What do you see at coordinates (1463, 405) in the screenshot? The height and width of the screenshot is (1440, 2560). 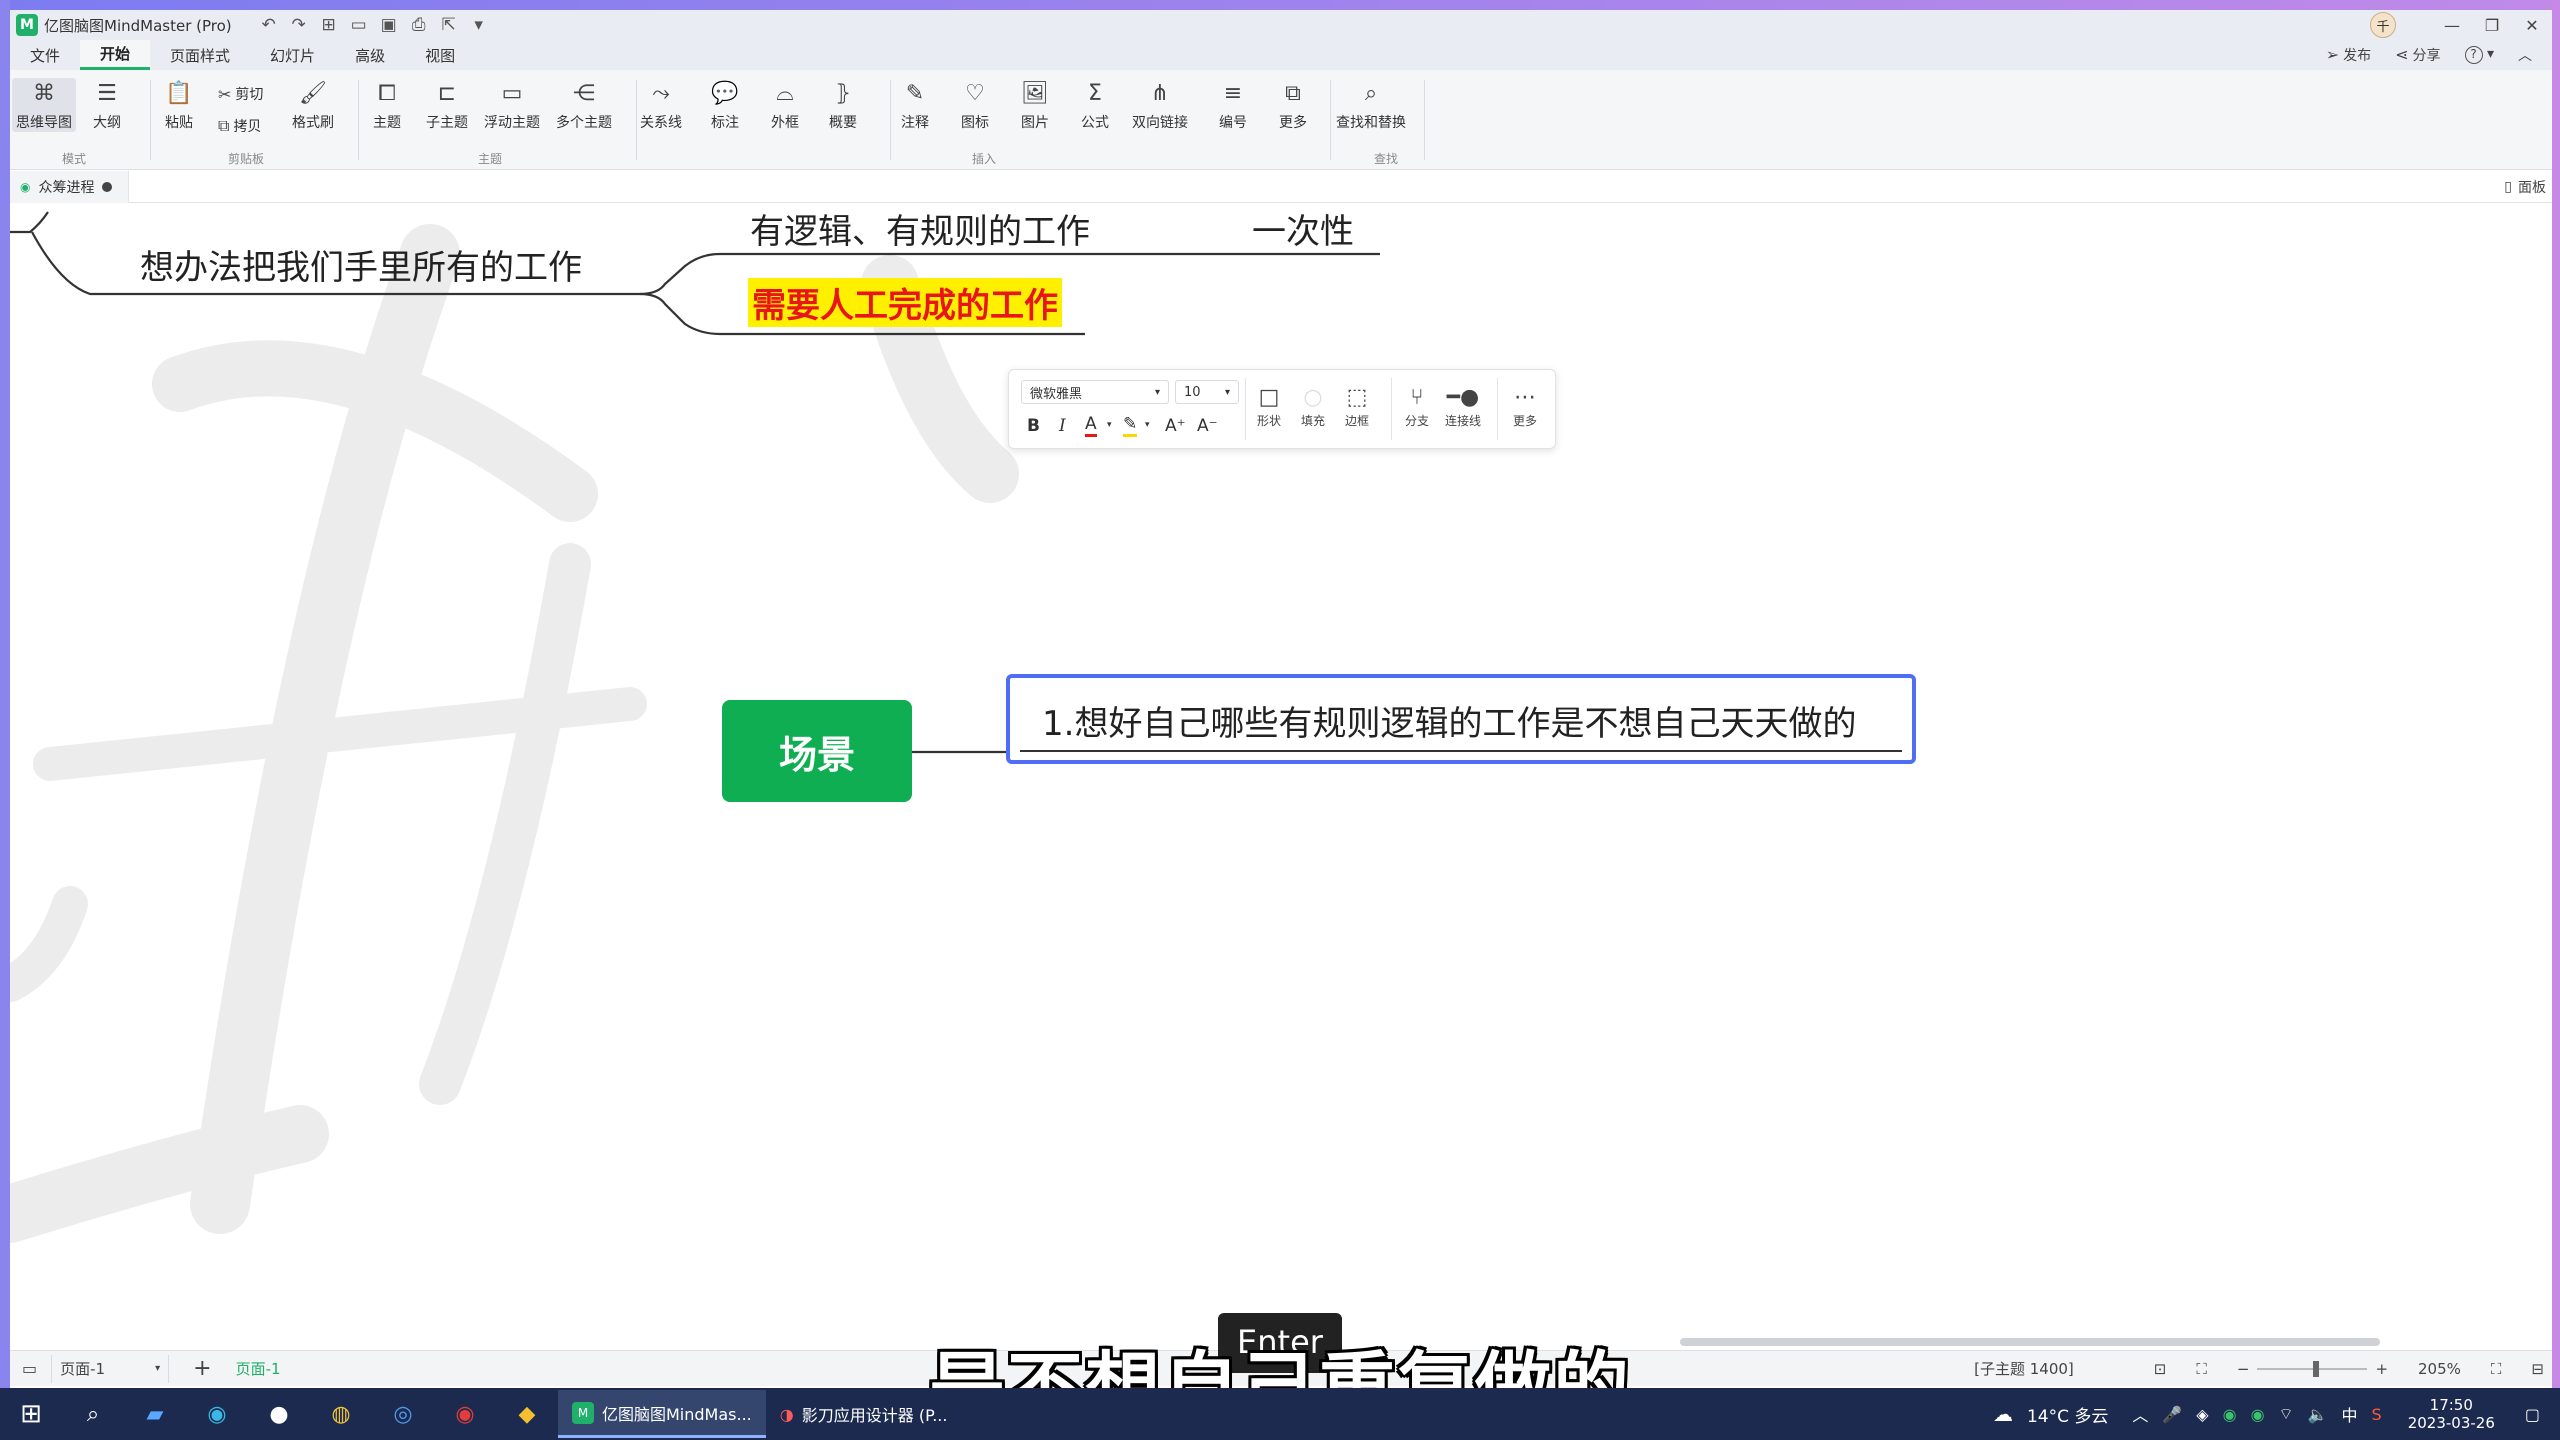 I see `connector-button: ━● 连接线` at bounding box center [1463, 405].